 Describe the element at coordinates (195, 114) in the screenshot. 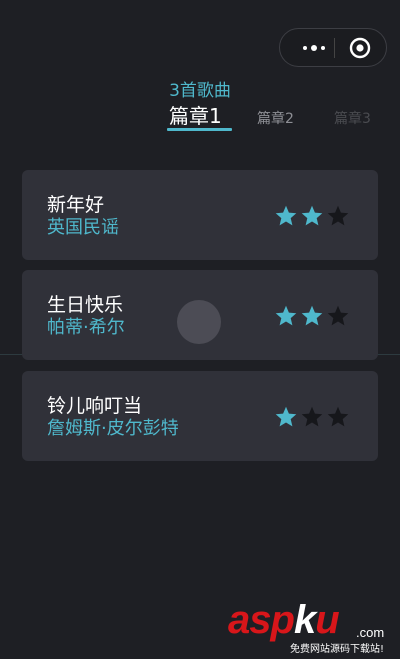

I see `tab-chapter-1: 篇章1` at that location.